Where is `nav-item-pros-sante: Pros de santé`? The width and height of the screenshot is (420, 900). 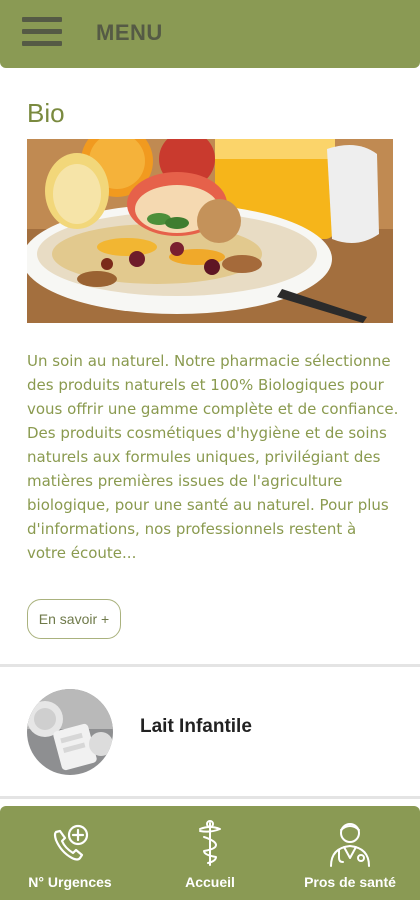 nav-item-pros-sante: Pros de santé is located at coordinates (350, 853).